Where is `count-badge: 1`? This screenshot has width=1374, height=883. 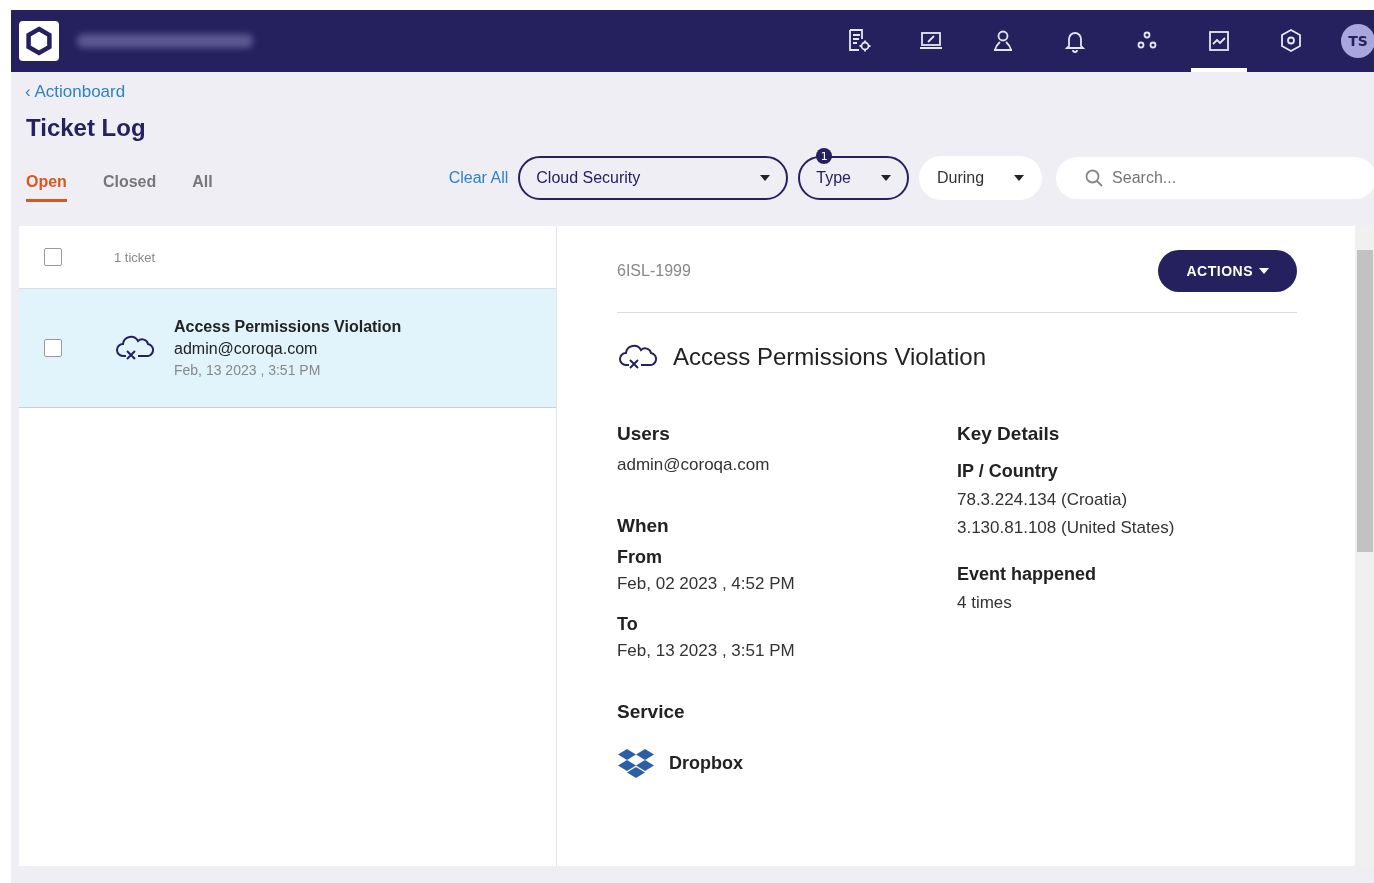
count-badge: 1 is located at coordinates (824, 156).